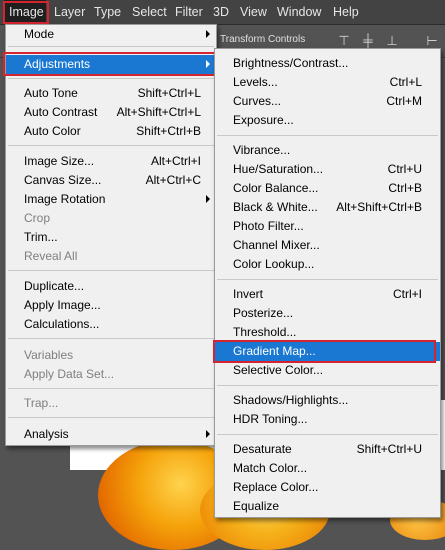 This screenshot has height=550, width=445. Describe the element at coordinates (111, 256) in the screenshot. I see `menu-item-reveal-all: Reveal All` at that location.